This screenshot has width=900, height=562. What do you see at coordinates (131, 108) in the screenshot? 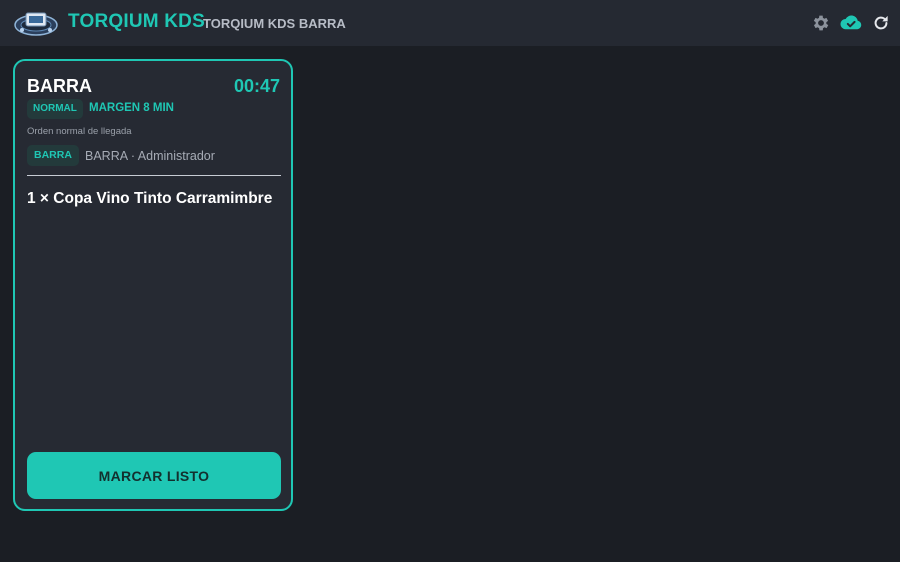
I see `margin-label: MARGEN 8 MIN` at bounding box center [131, 108].